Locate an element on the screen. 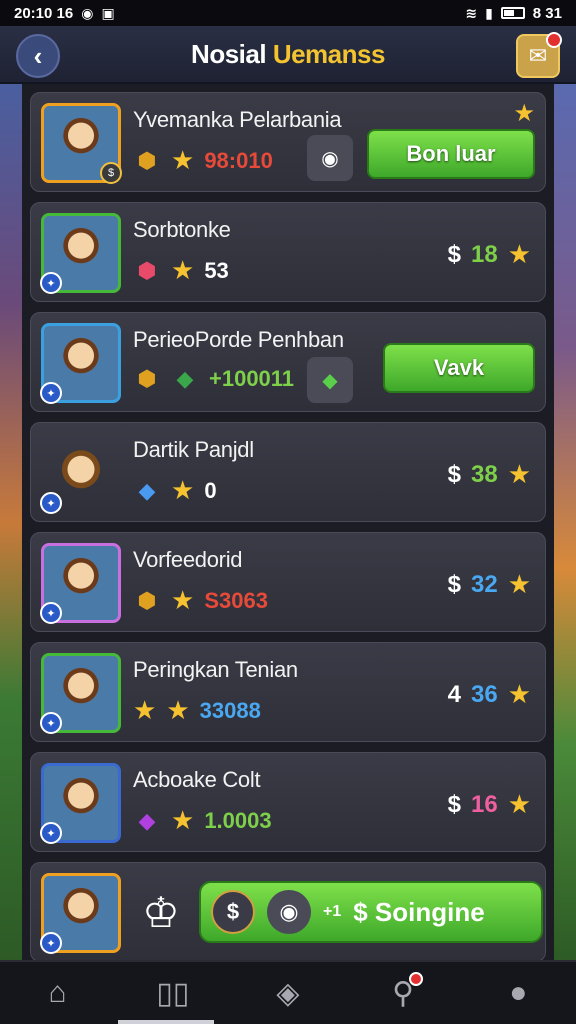 The image size is (576, 1024). player-name: Peringkan Tenian is located at coordinates (215, 669).